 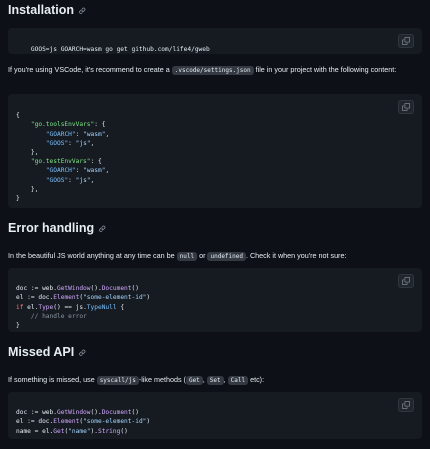 What do you see at coordinates (117, 380) in the screenshot?
I see `syscall-code: syscall/js` at bounding box center [117, 380].